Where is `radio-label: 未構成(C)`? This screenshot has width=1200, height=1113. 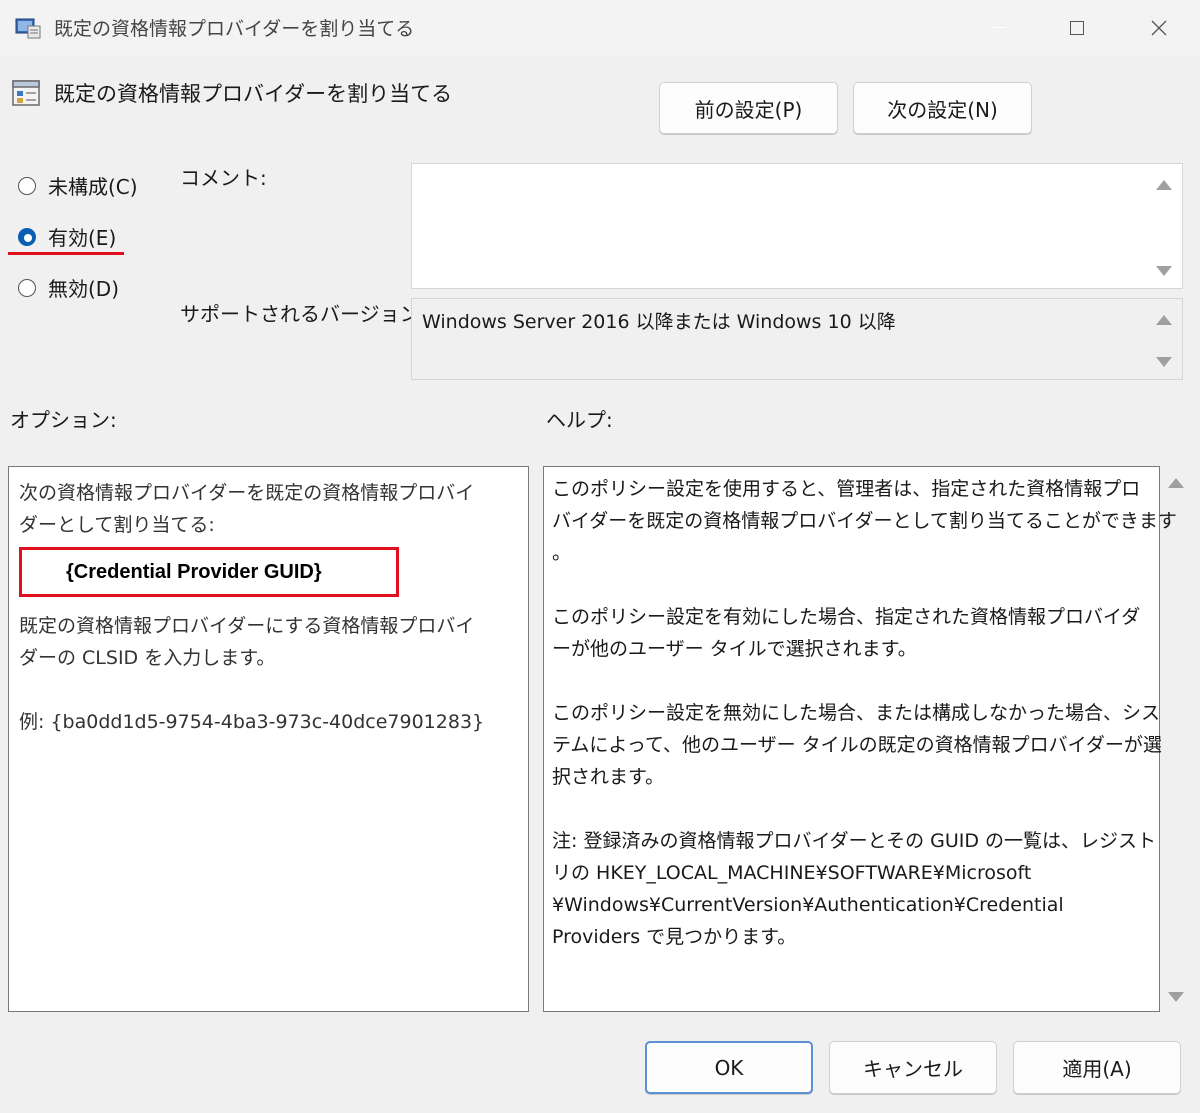
radio-label: 未構成(C) is located at coordinates (93, 187).